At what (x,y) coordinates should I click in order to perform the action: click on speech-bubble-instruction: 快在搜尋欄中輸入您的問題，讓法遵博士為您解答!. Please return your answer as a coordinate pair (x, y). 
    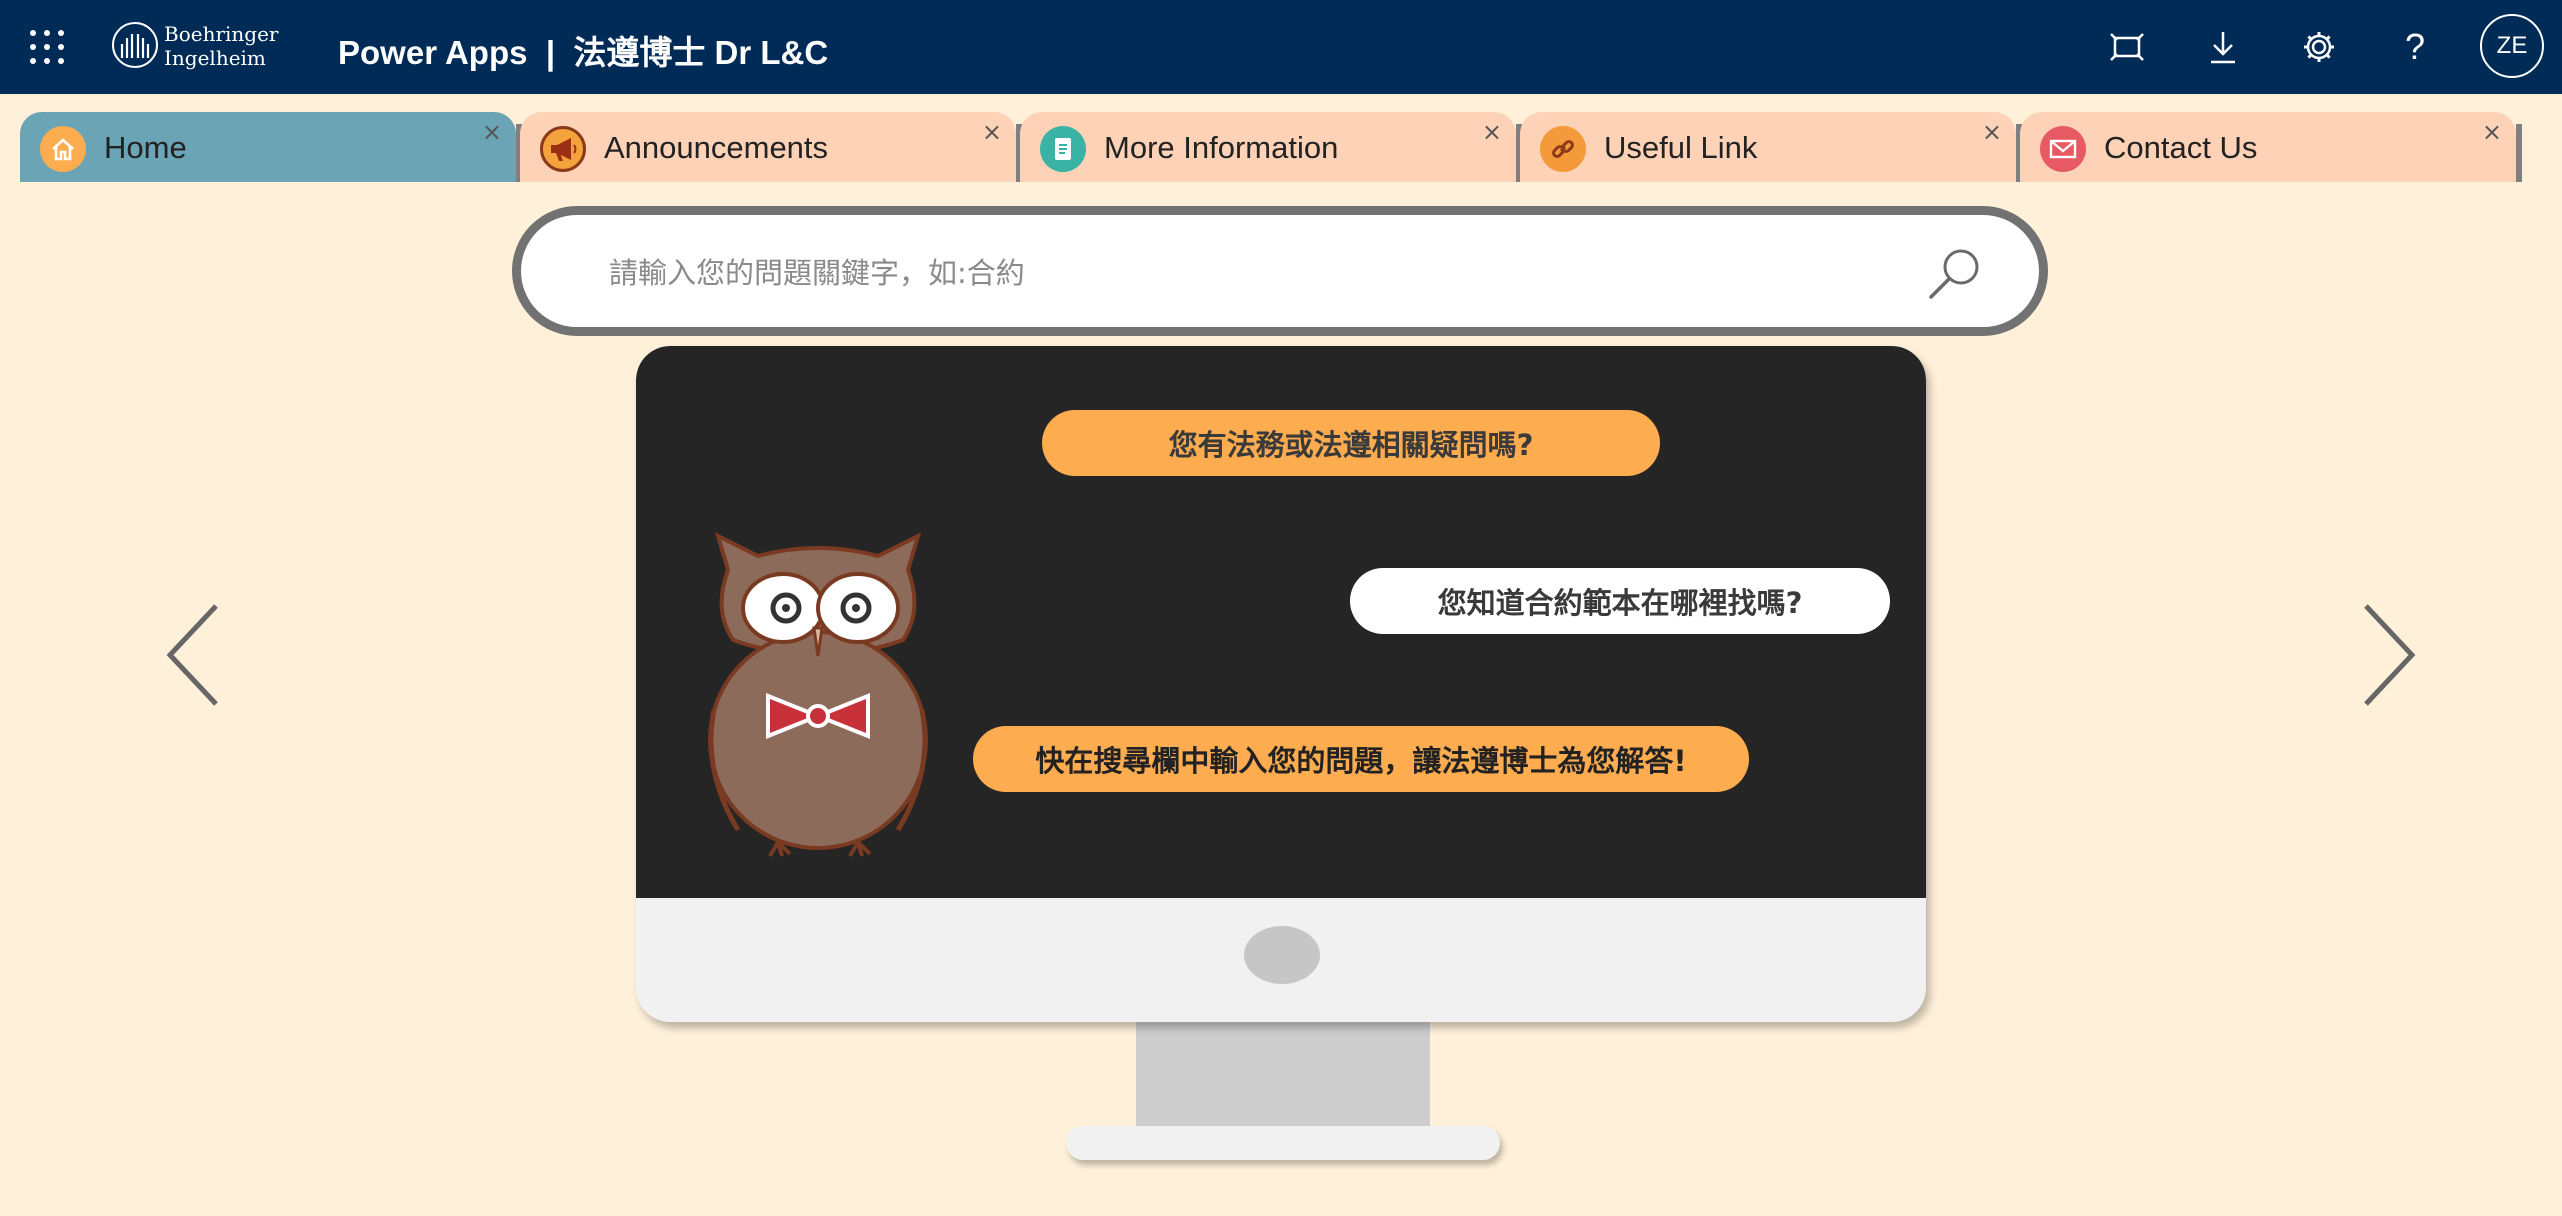
    Looking at the image, I should click on (1361, 759).